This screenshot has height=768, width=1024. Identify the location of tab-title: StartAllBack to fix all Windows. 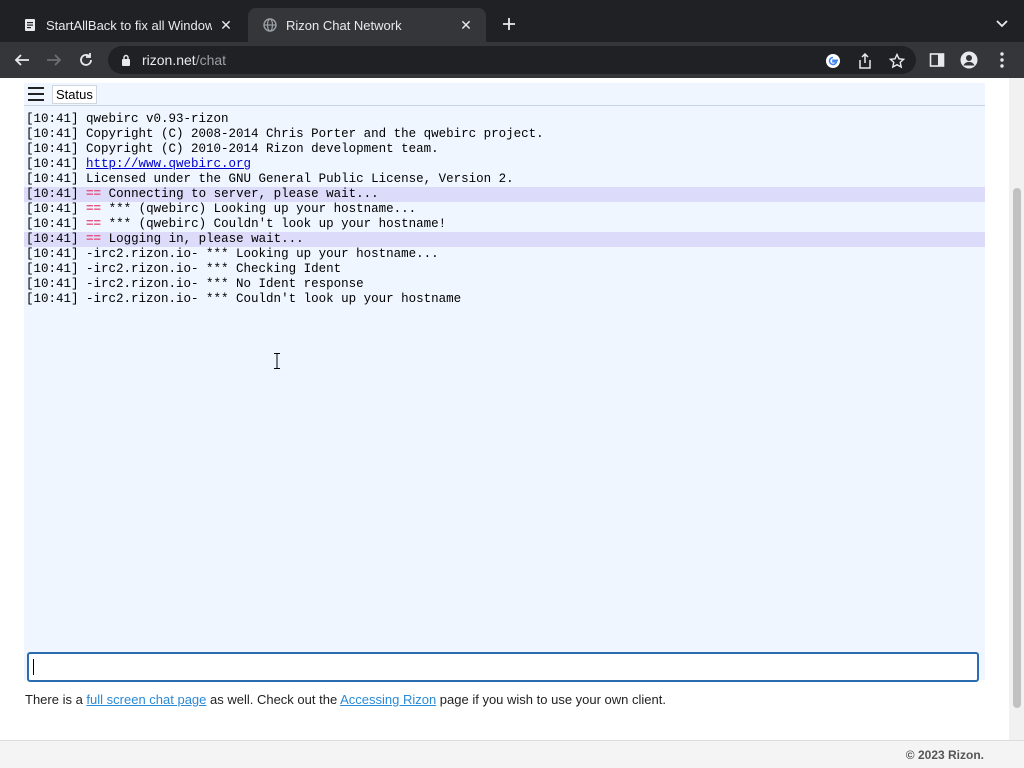
(129, 25).